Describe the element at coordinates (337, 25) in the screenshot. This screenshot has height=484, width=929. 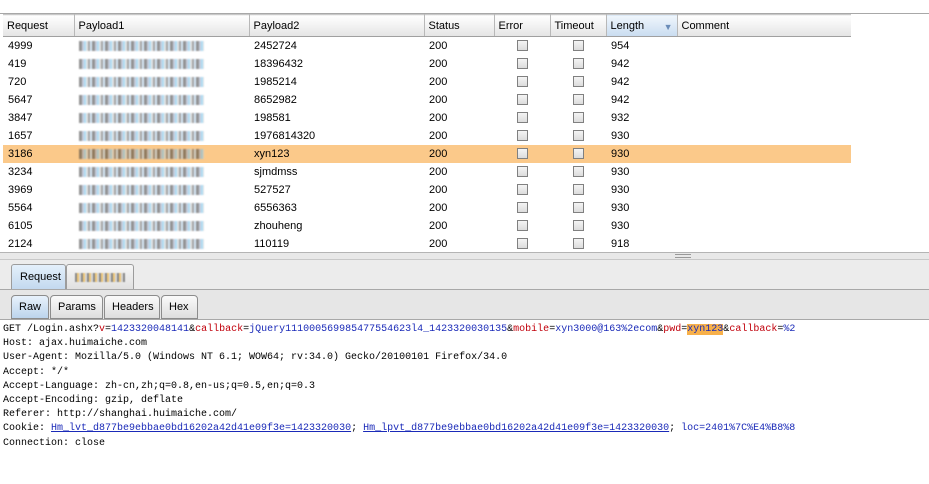
I see `column-header-payload2: Payload2` at that location.